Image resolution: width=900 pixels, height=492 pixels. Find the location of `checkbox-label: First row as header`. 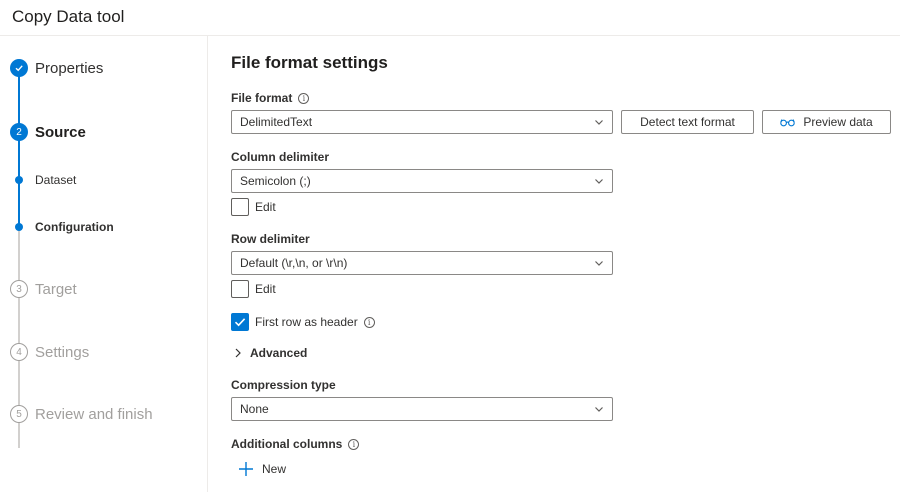

checkbox-label: First row as header is located at coordinates (306, 322).